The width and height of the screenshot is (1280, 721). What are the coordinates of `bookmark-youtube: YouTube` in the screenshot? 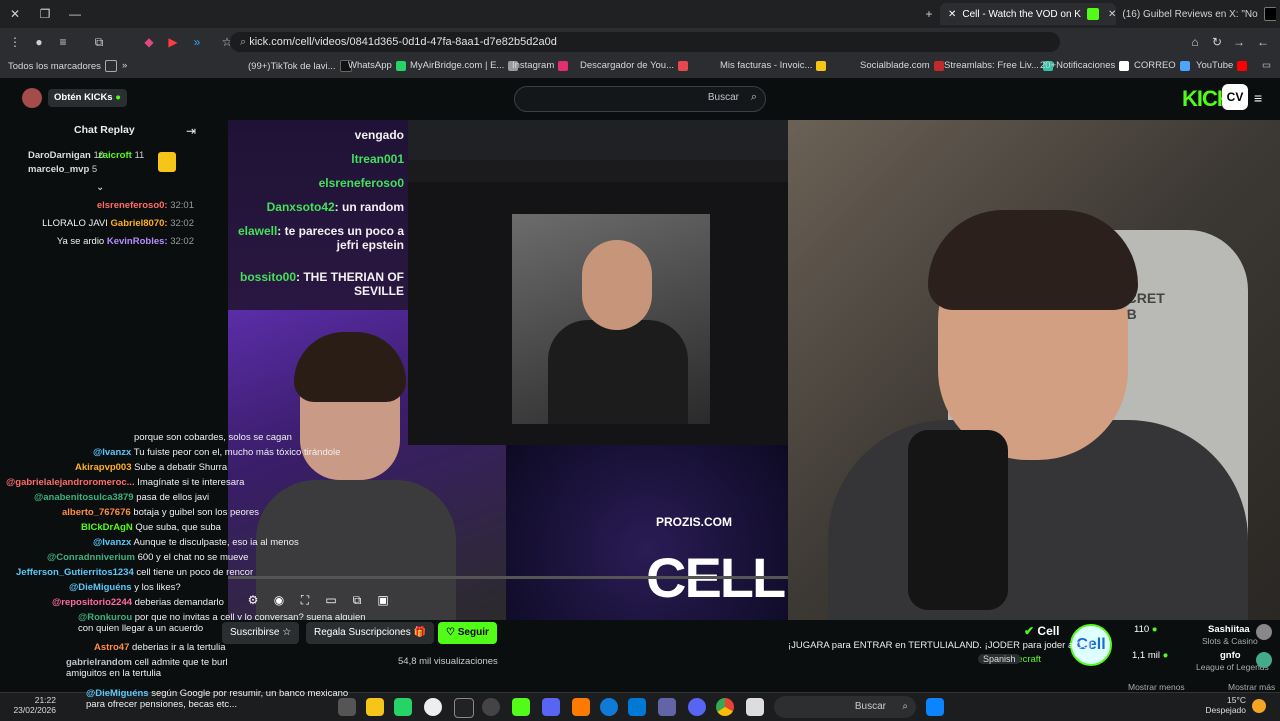 It's located at (1222, 65).